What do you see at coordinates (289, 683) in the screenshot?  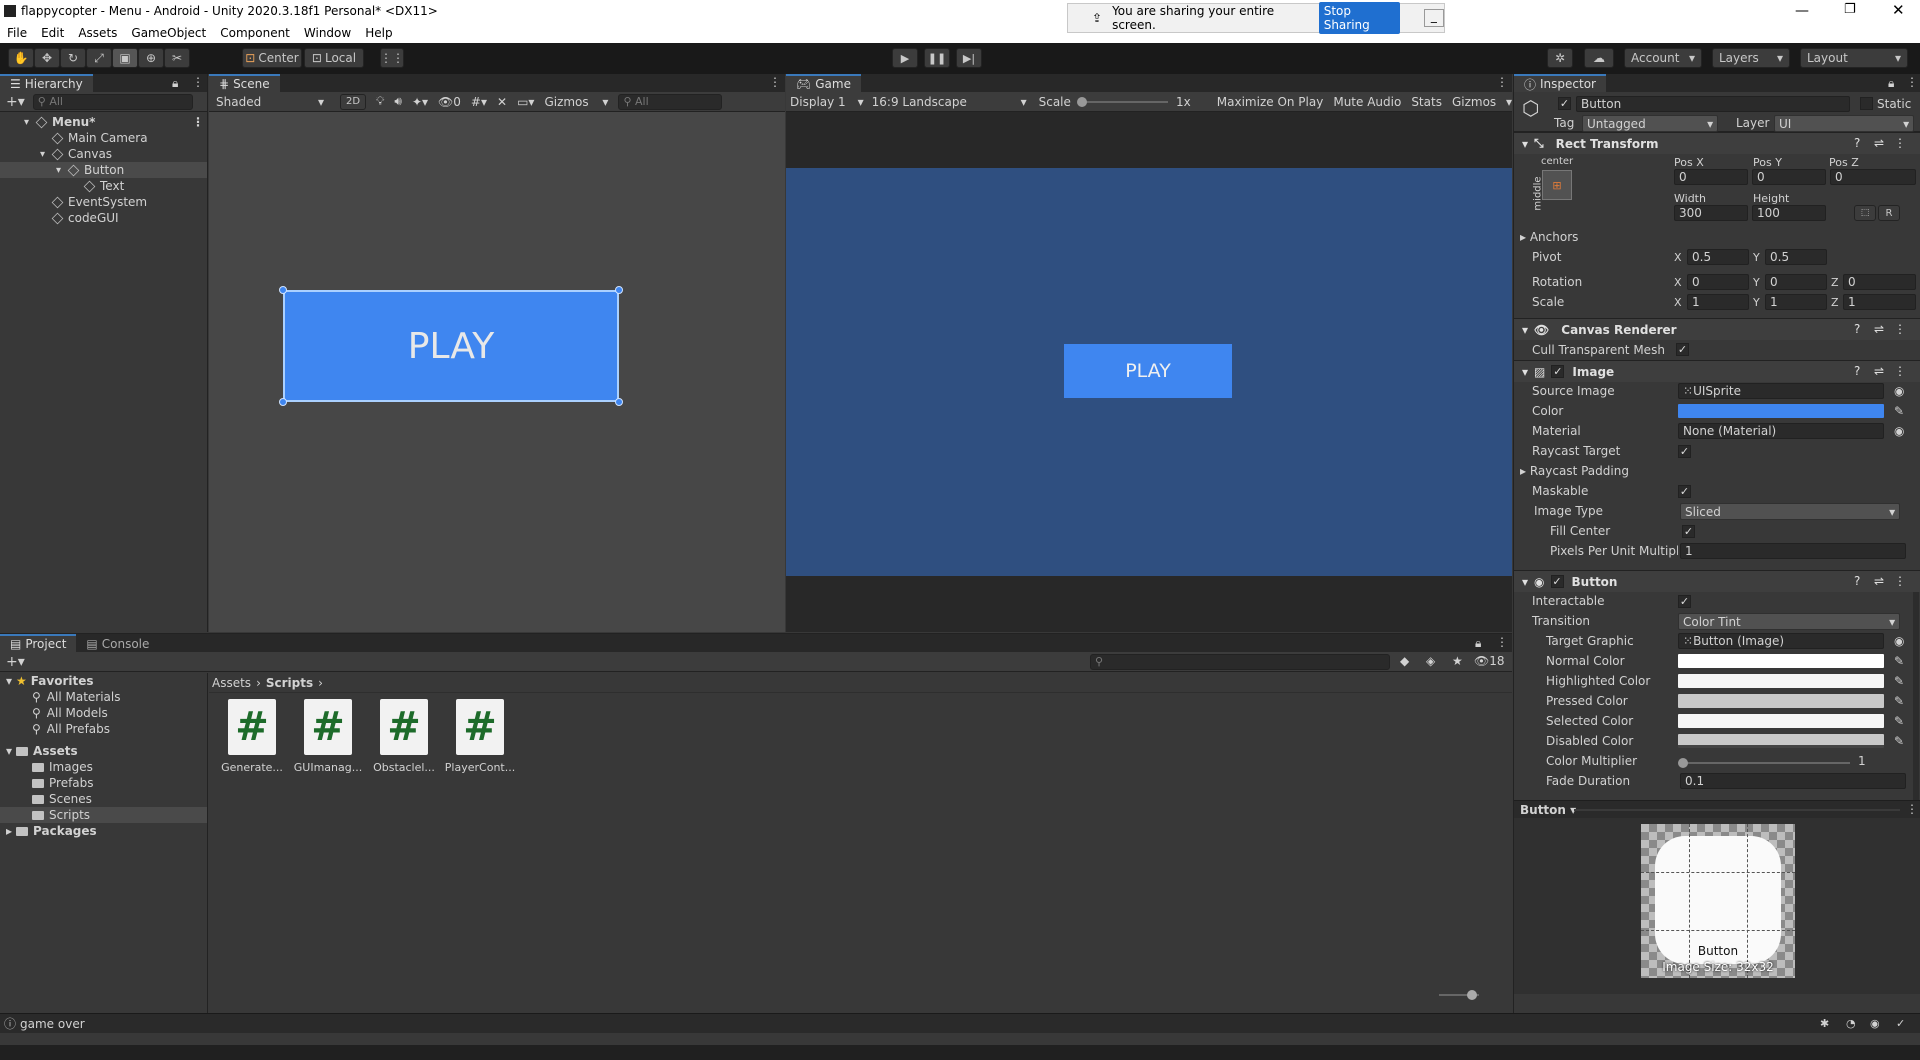 I see `breadcrumb-scripts: Scripts` at bounding box center [289, 683].